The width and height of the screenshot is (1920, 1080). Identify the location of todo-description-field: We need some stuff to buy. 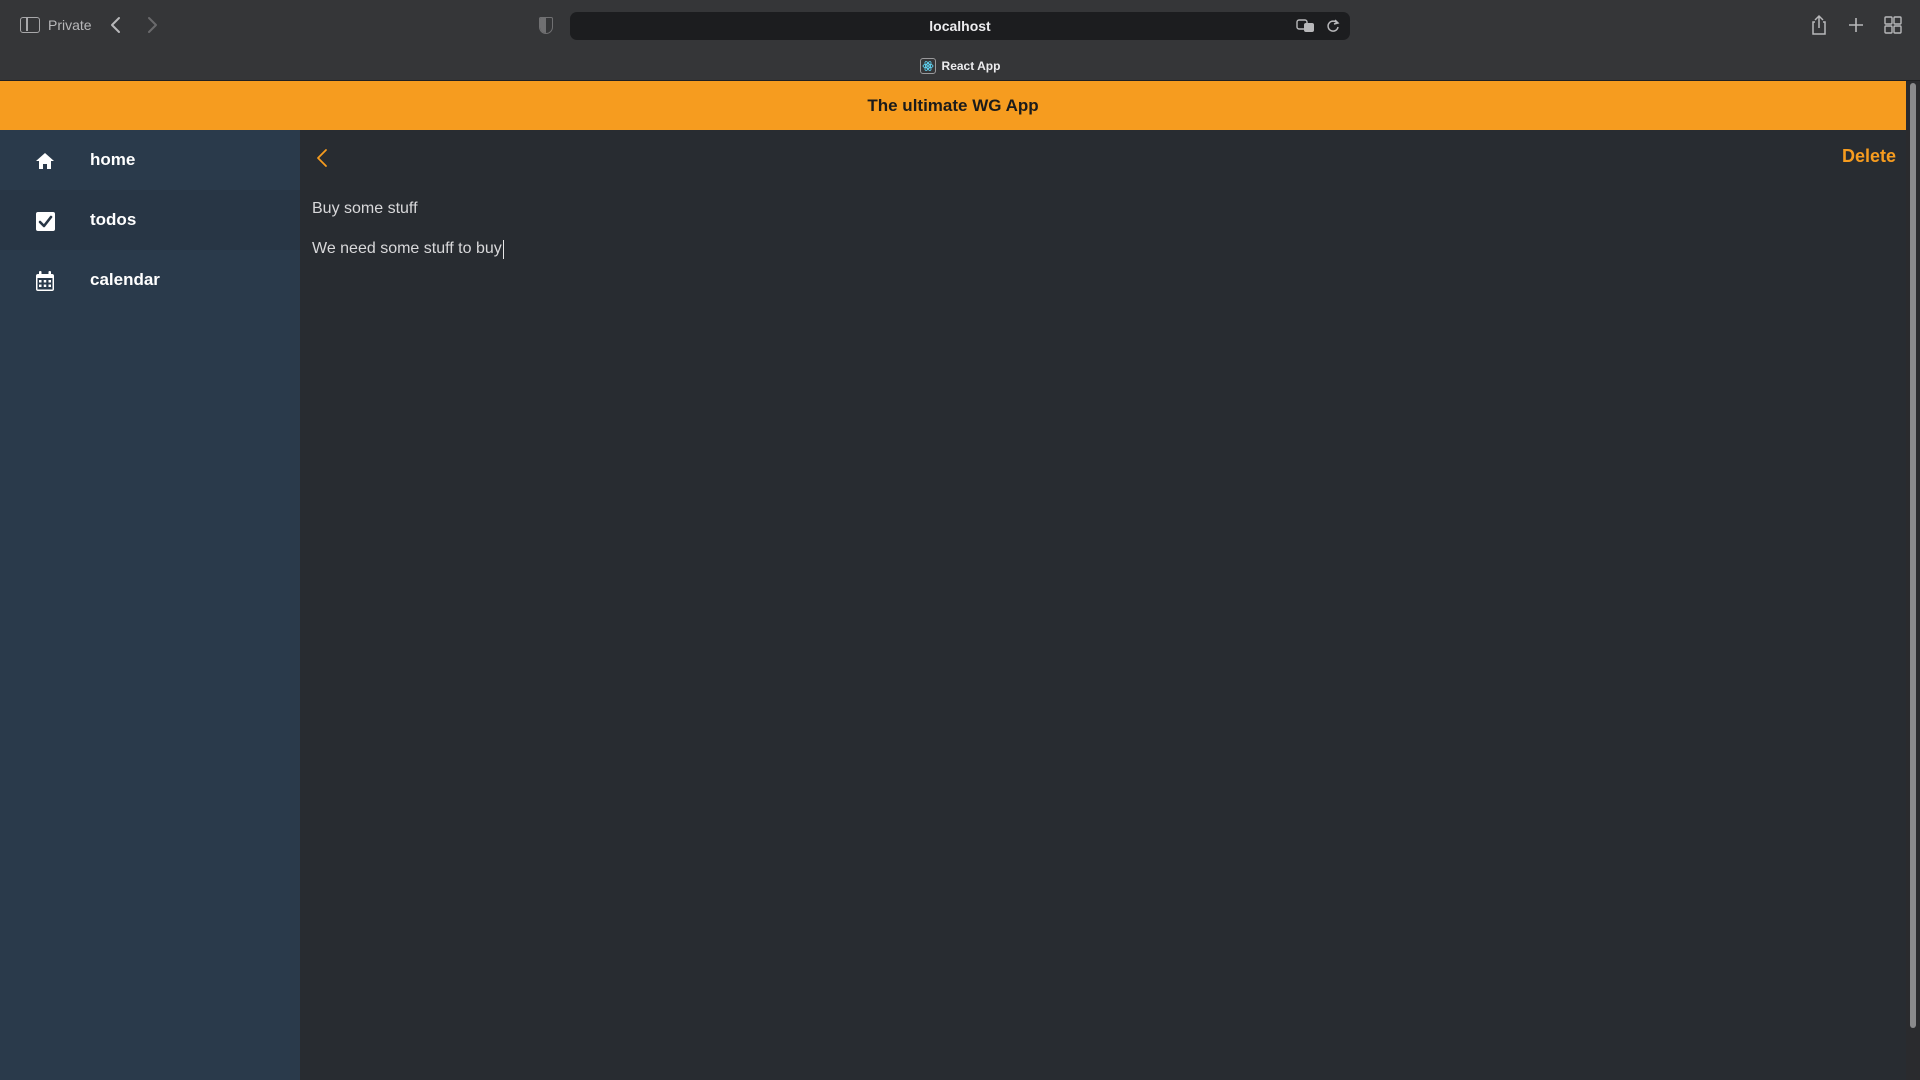
(408, 249).